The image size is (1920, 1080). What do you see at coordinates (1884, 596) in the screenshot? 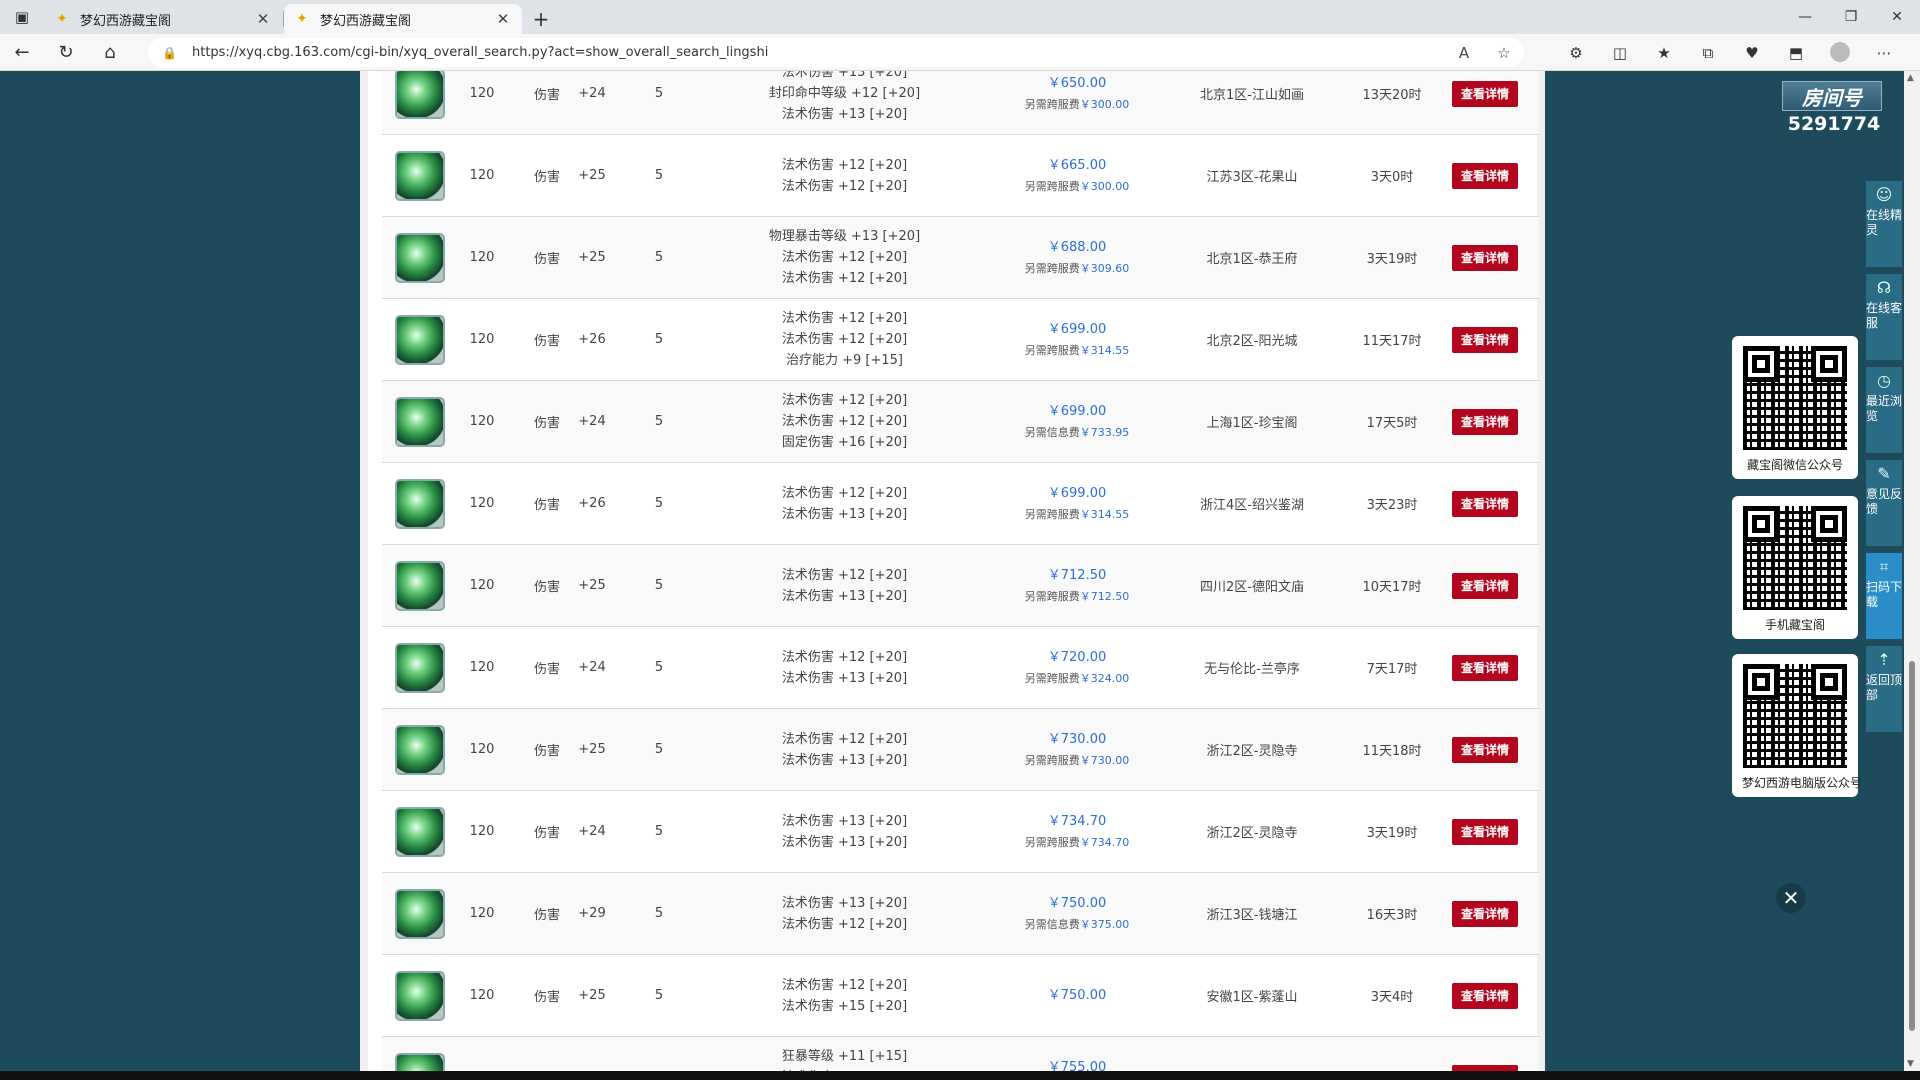
I see `sidebar-item-download: ⌗ 扫码下载` at bounding box center [1884, 596].